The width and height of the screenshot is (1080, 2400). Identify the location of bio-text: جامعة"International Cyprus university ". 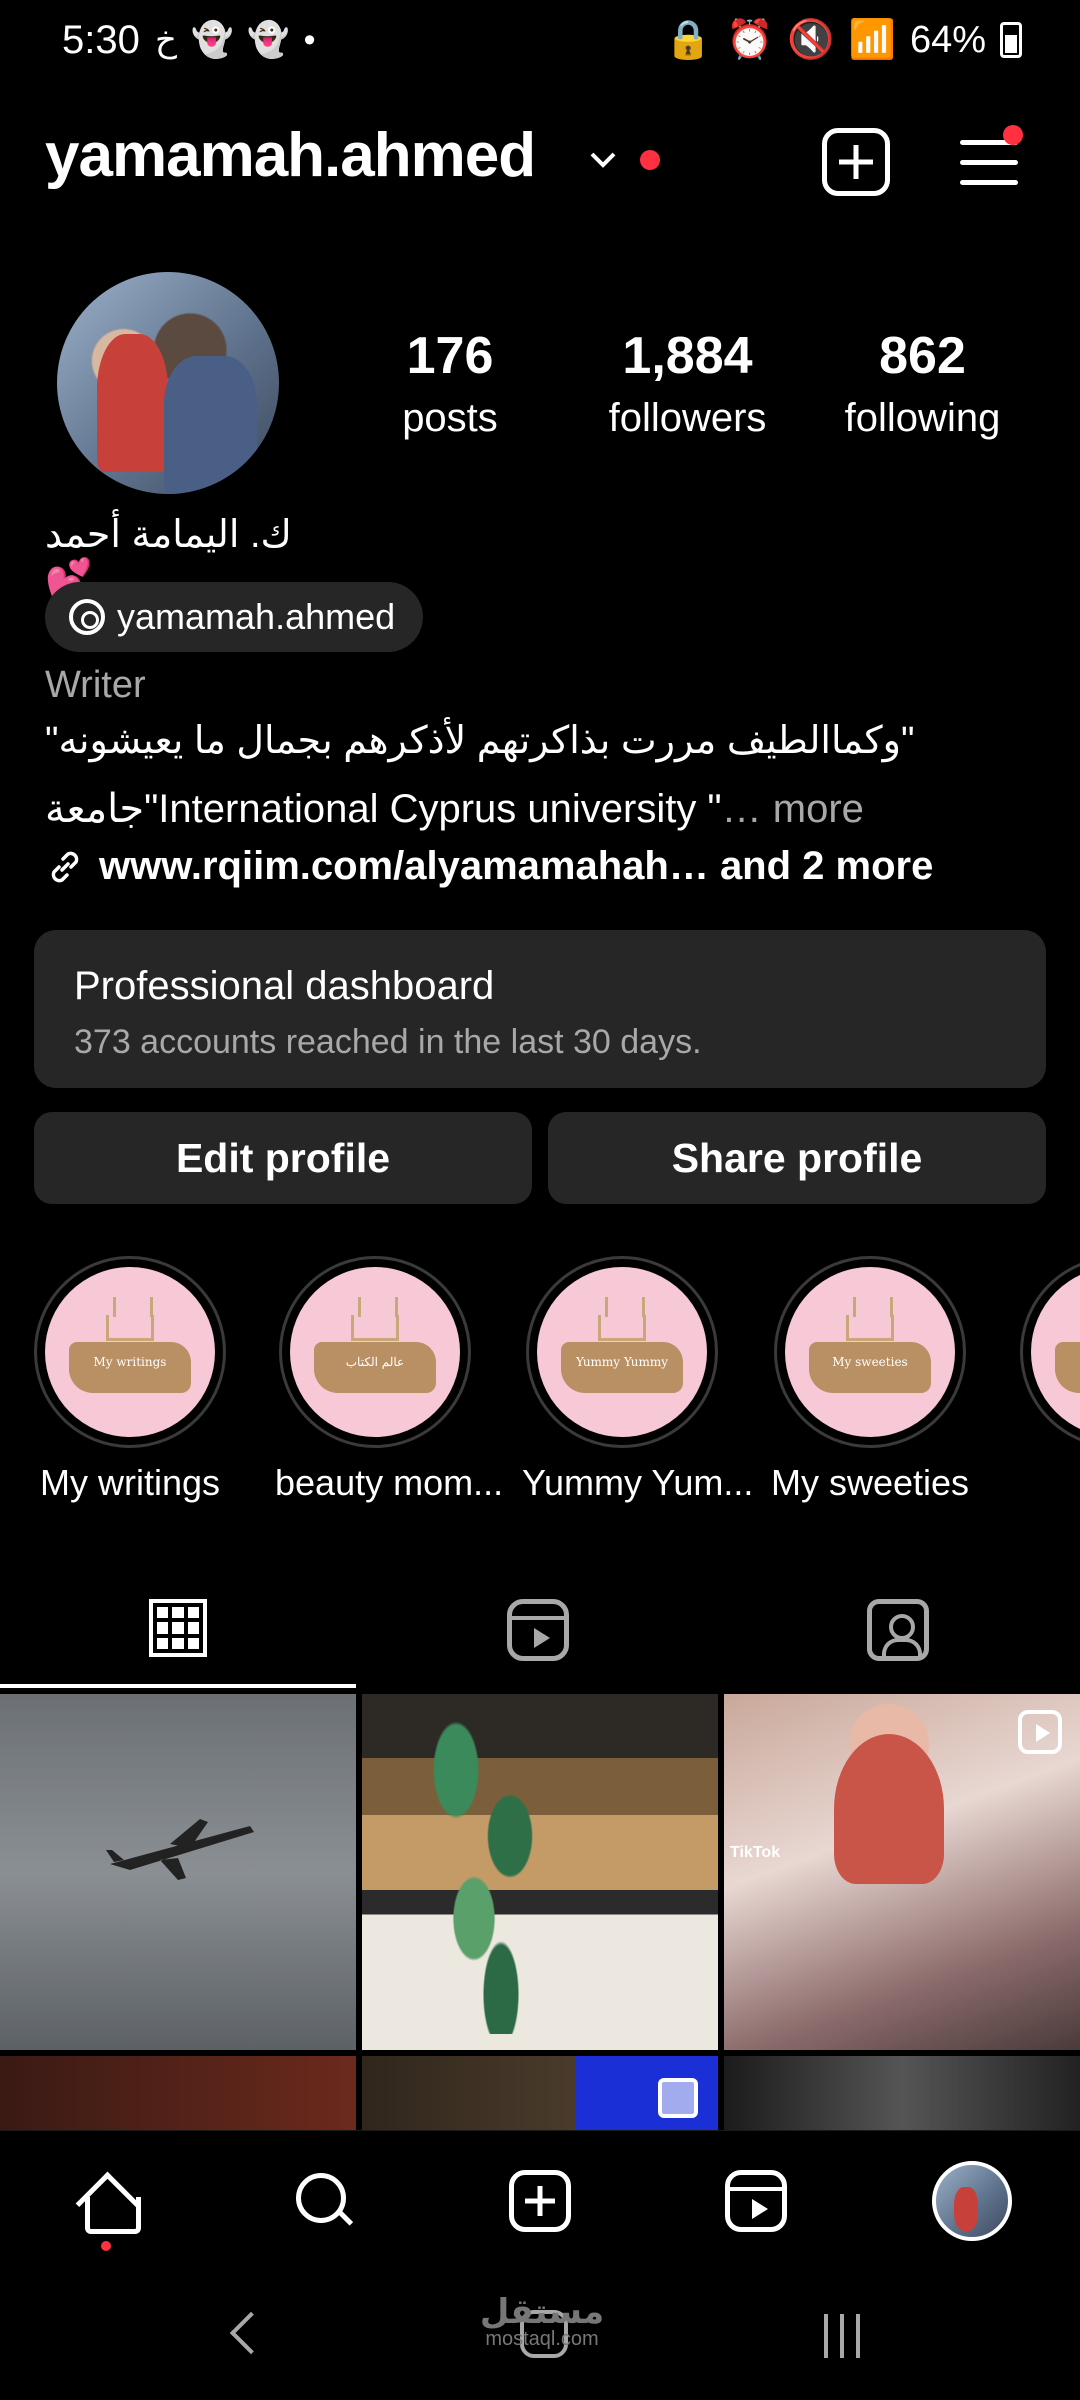
(383, 809).